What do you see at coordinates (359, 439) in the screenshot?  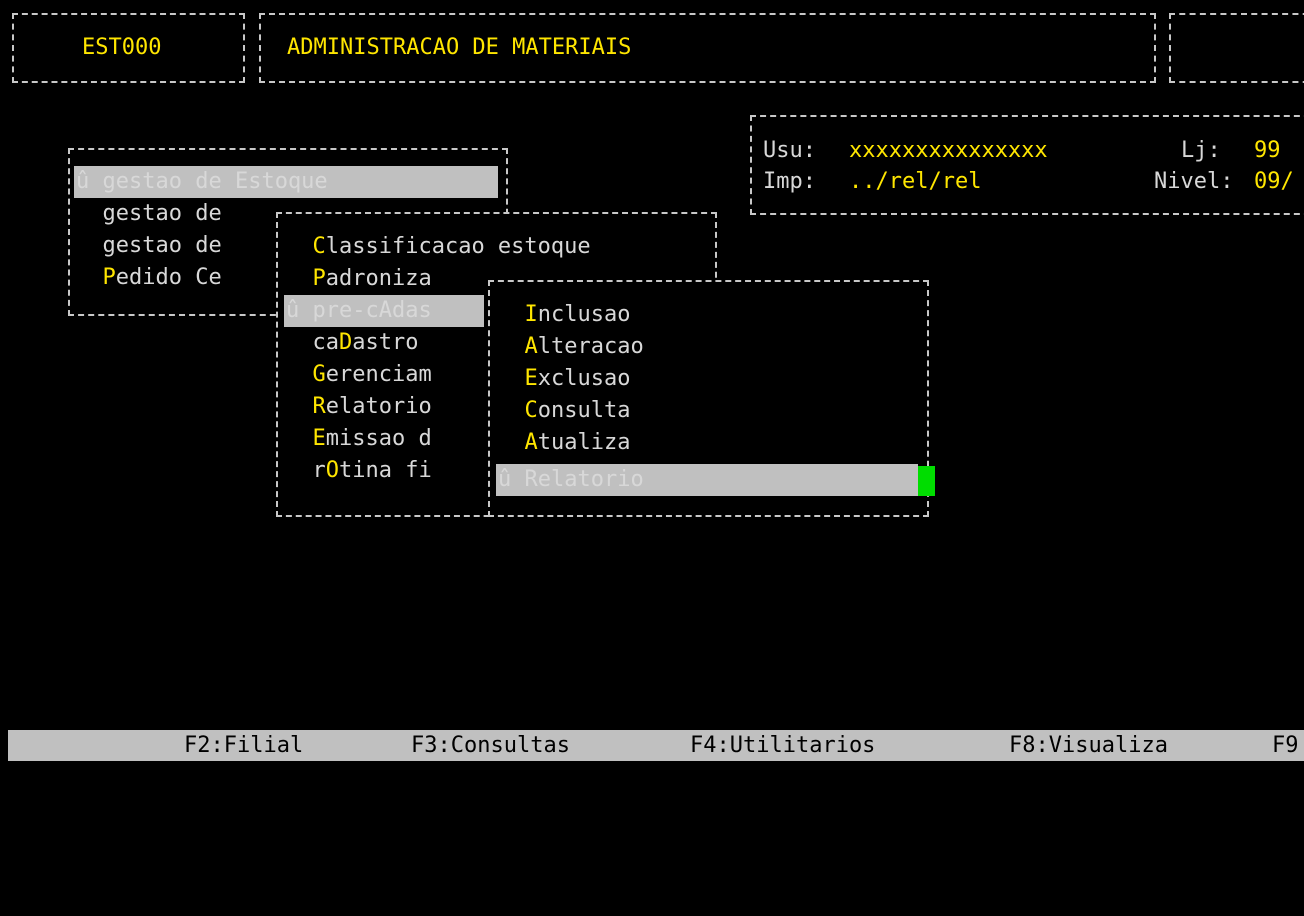 I see `stock-menu-item-emissao: Emissao d` at bounding box center [359, 439].